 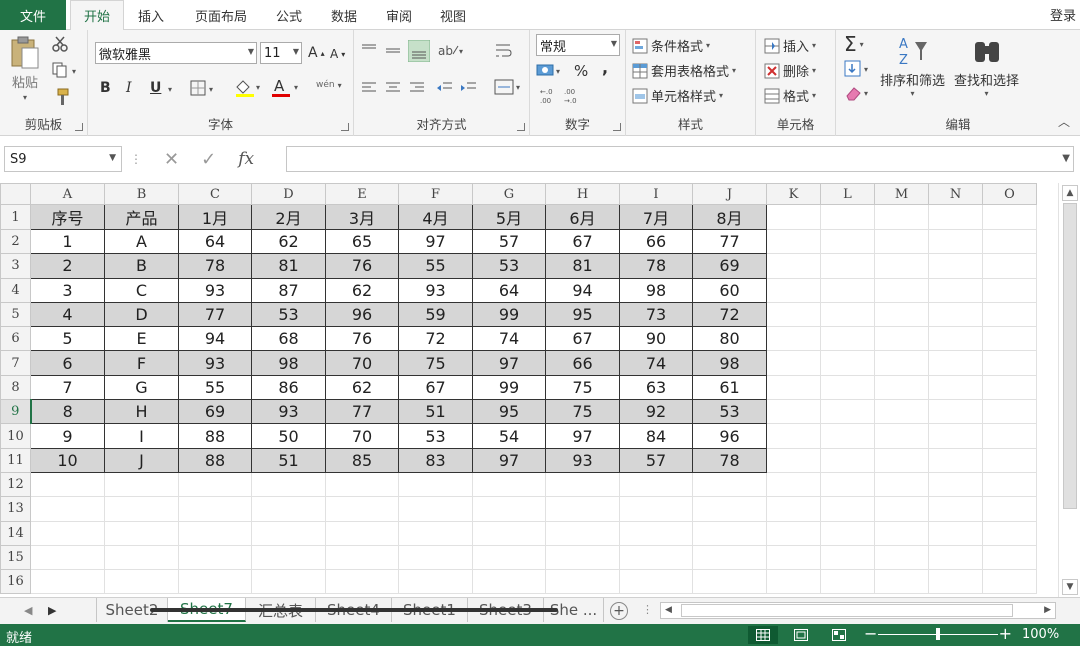 I want to click on borders-icon: ▾, so click(x=204, y=88).